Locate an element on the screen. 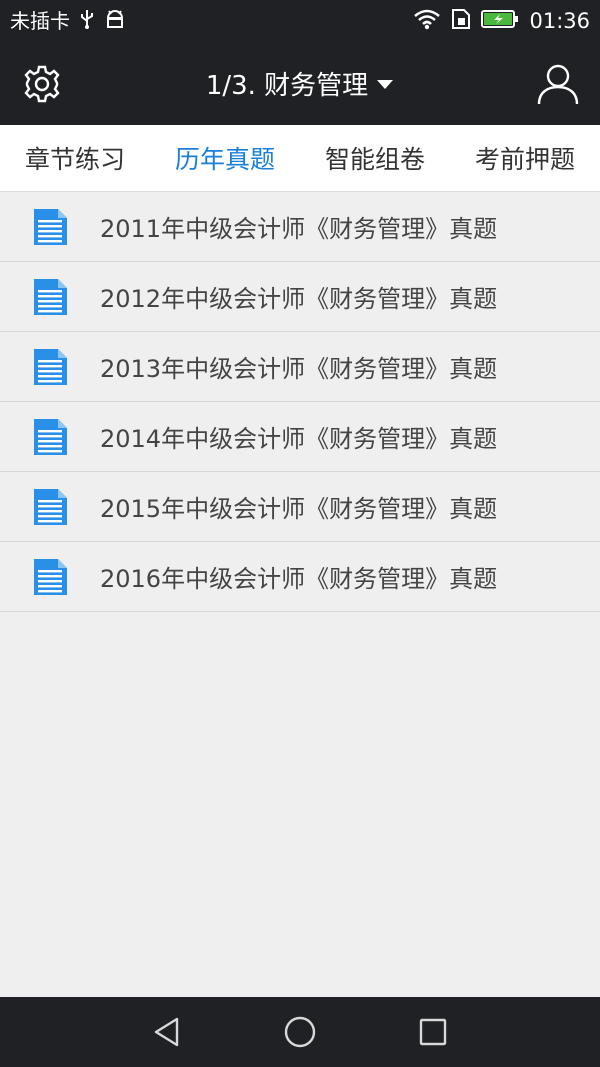  usb-icon is located at coordinates (87, 21).